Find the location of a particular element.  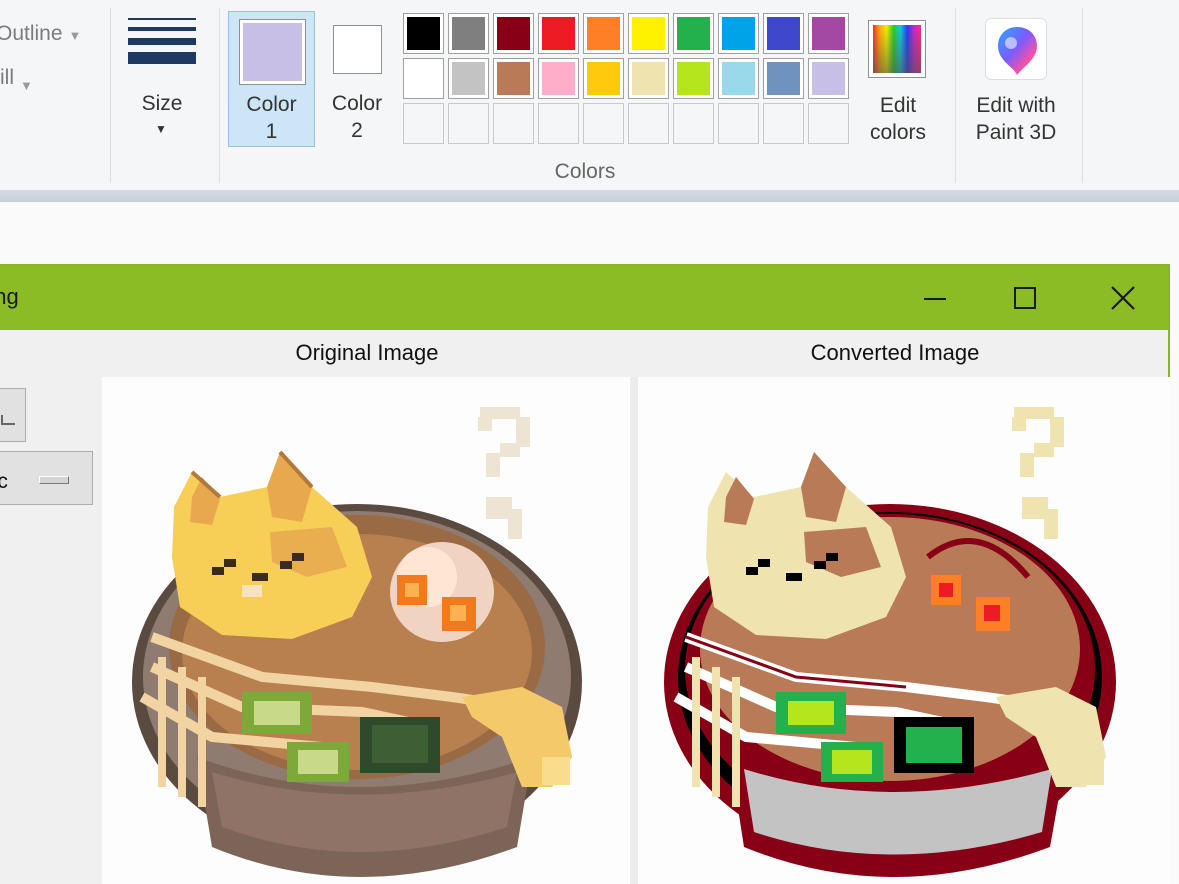

side-button-2: pic is located at coordinates (46, 478).